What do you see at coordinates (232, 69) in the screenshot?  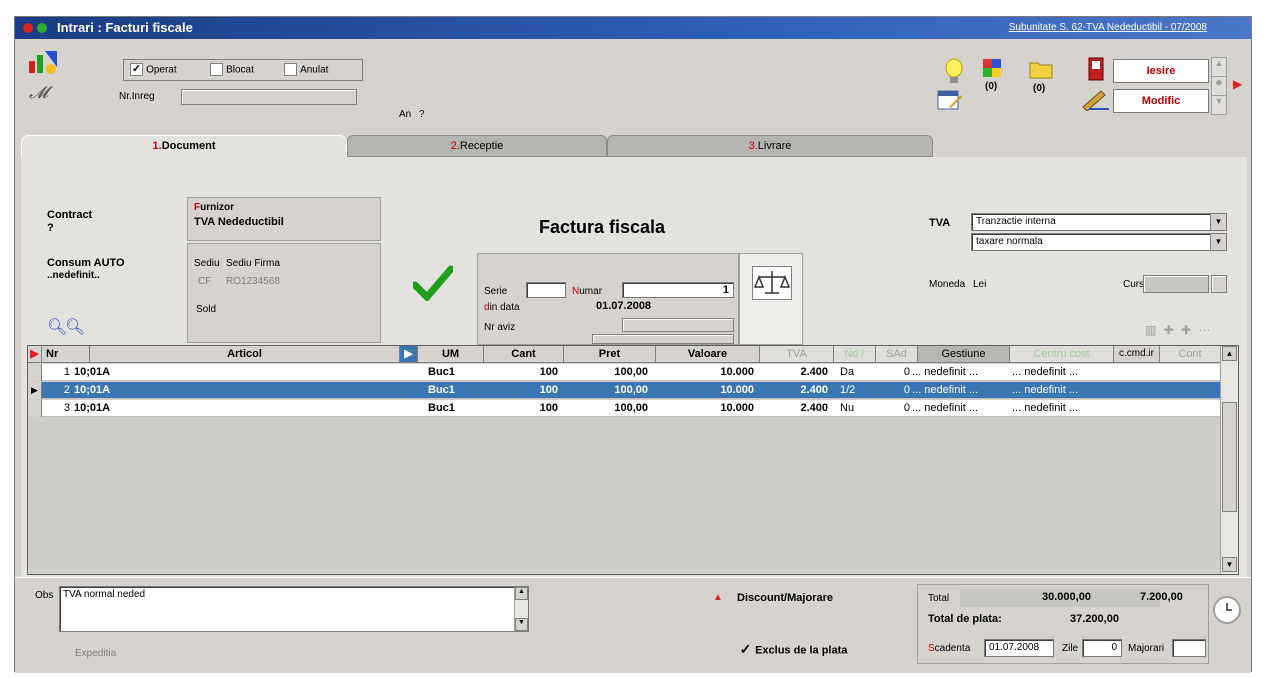 I see `blocat-checkbox: Blocat` at bounding box center [232, 69].